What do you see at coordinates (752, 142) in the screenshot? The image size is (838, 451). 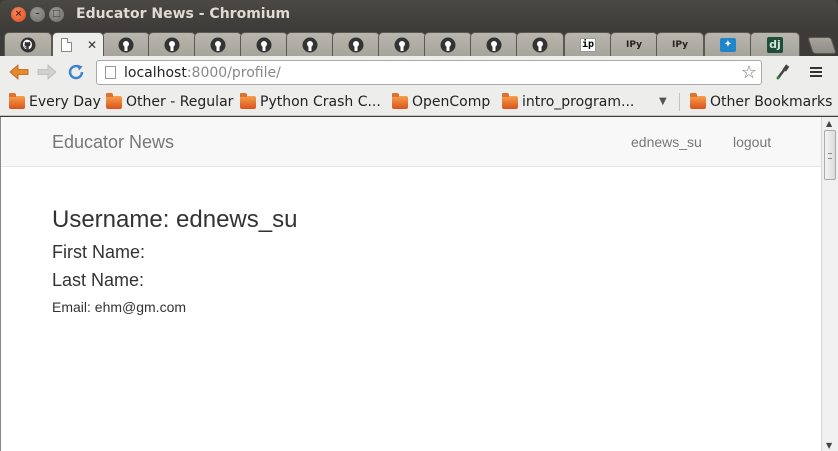 I see `nav-logout-link: logout` at bounding box center [752, 142].